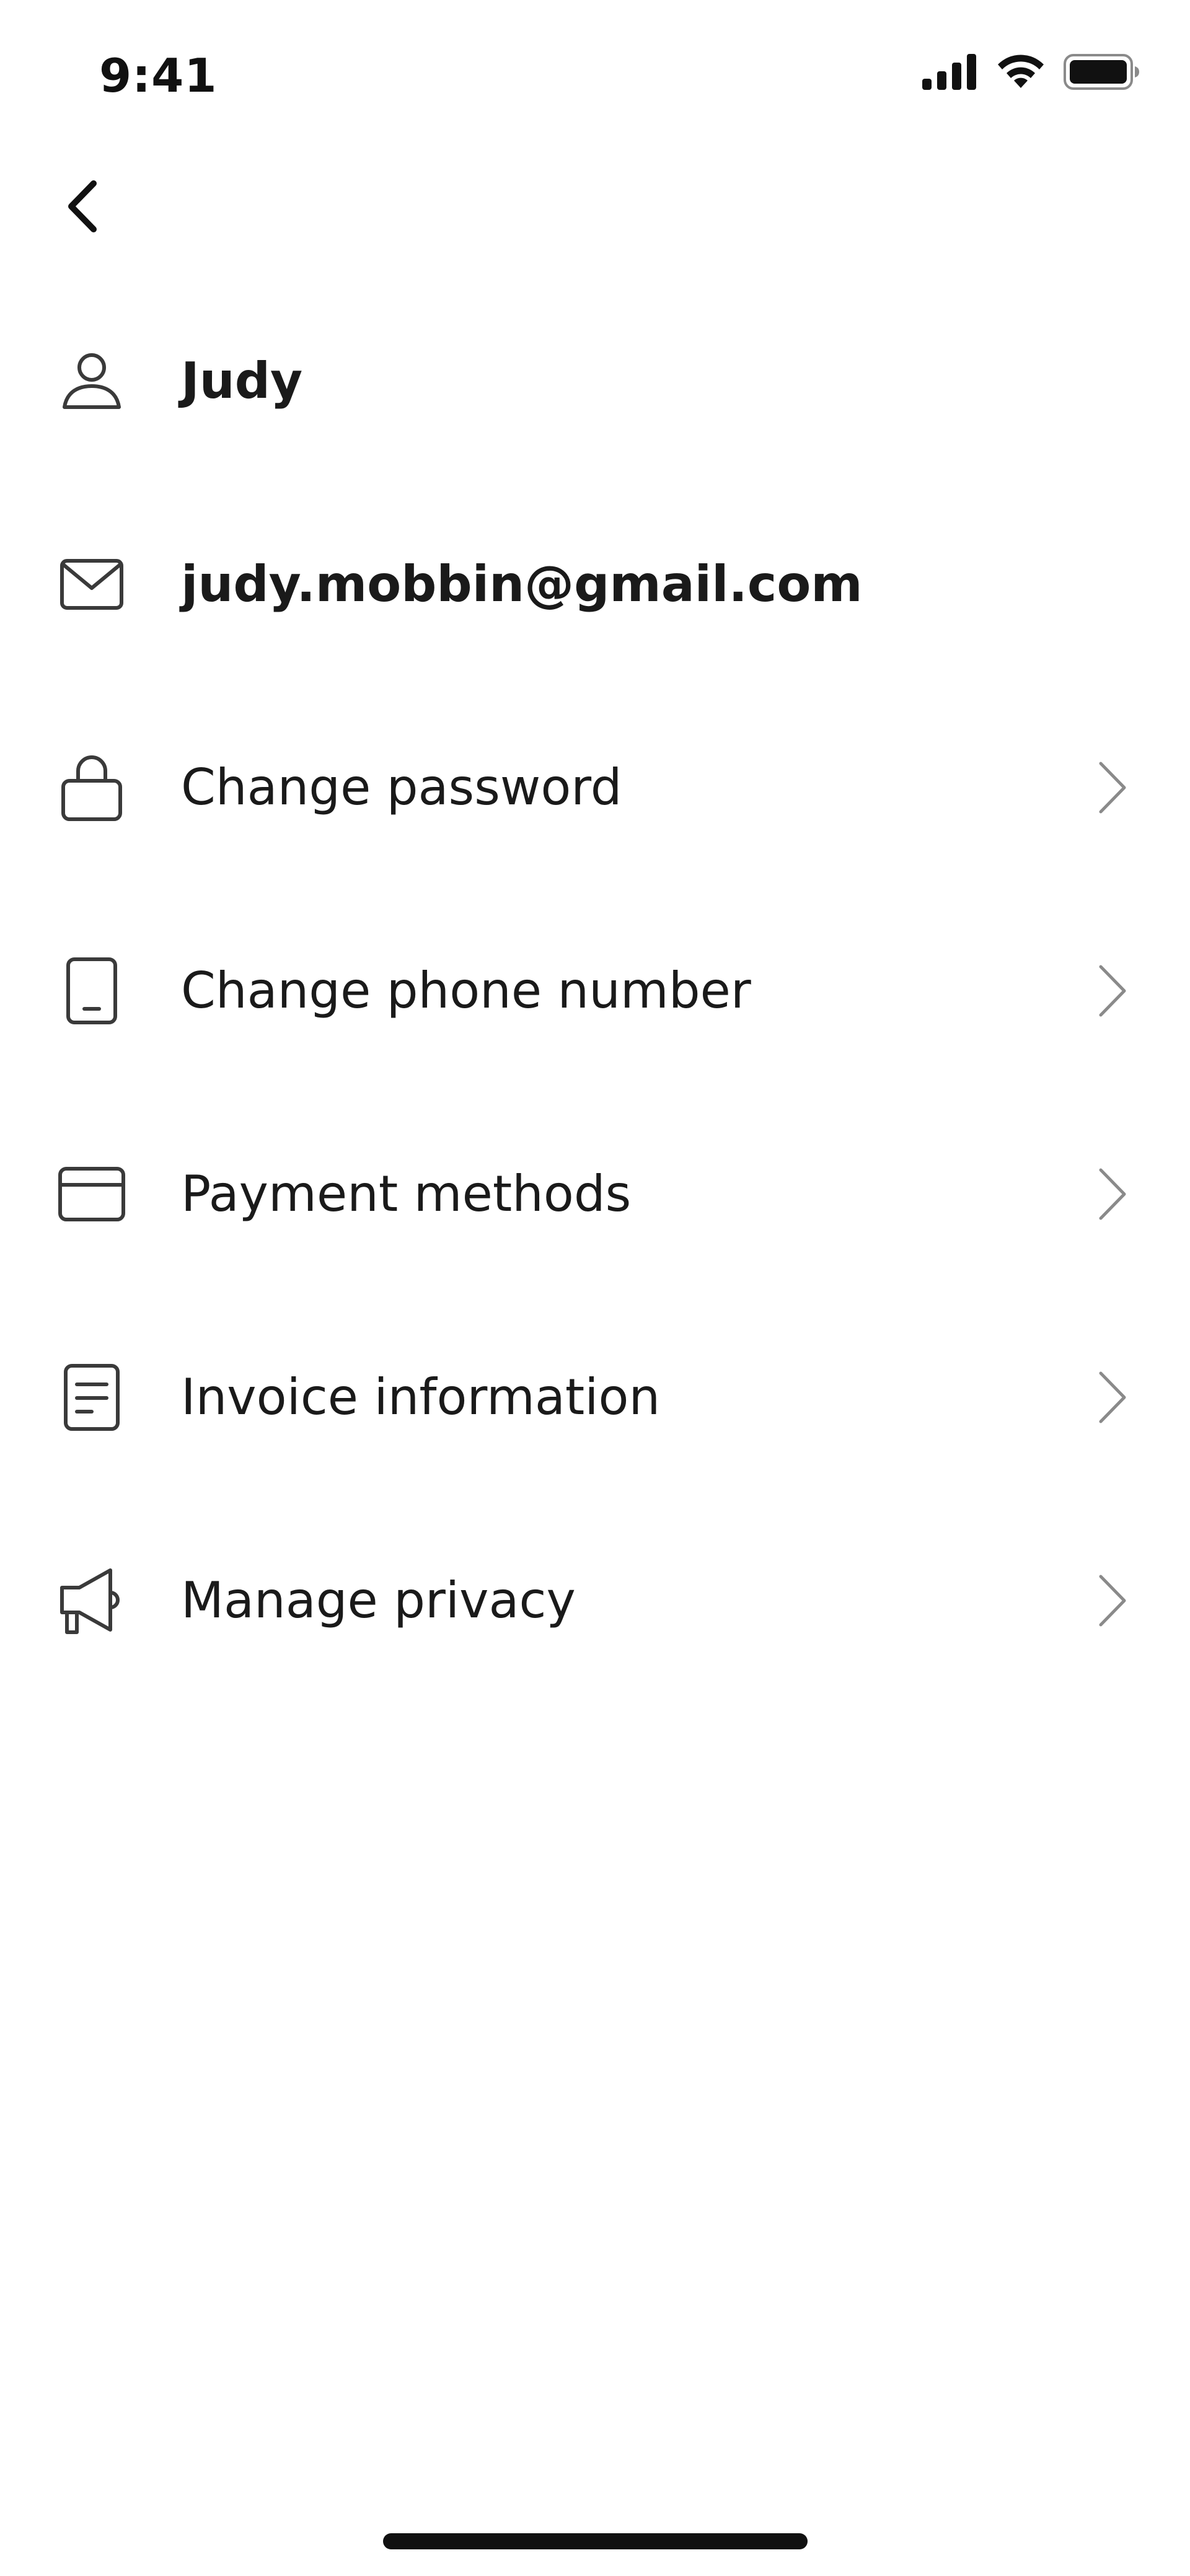 Image resolution: width=1190 pixels, height=2576 pixels. Describe the element at coordinates (1020, 73) in the screenshot. I see `wifi-icon` at that location.